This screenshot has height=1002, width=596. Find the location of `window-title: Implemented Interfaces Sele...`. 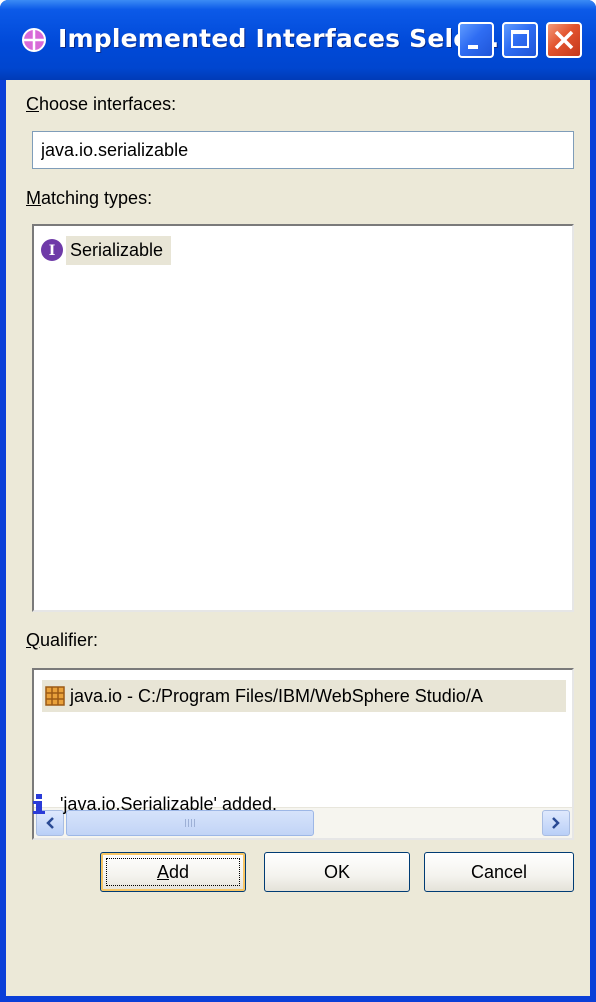

window-title: Implemented Interfaces Sele... is located at coordinates (279, 38).